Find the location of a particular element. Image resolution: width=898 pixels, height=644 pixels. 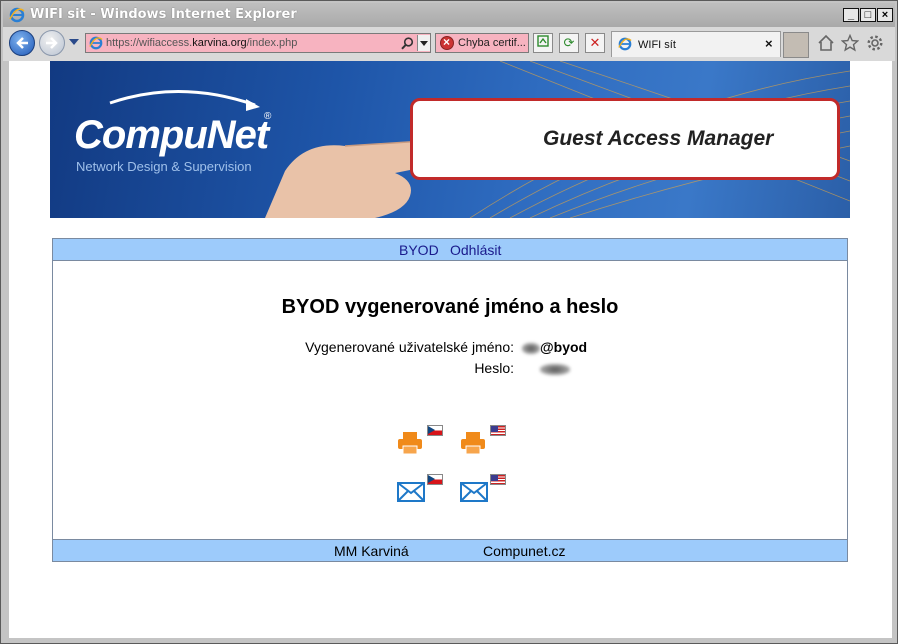

new-tab-button is located at coordinates (796, 45).